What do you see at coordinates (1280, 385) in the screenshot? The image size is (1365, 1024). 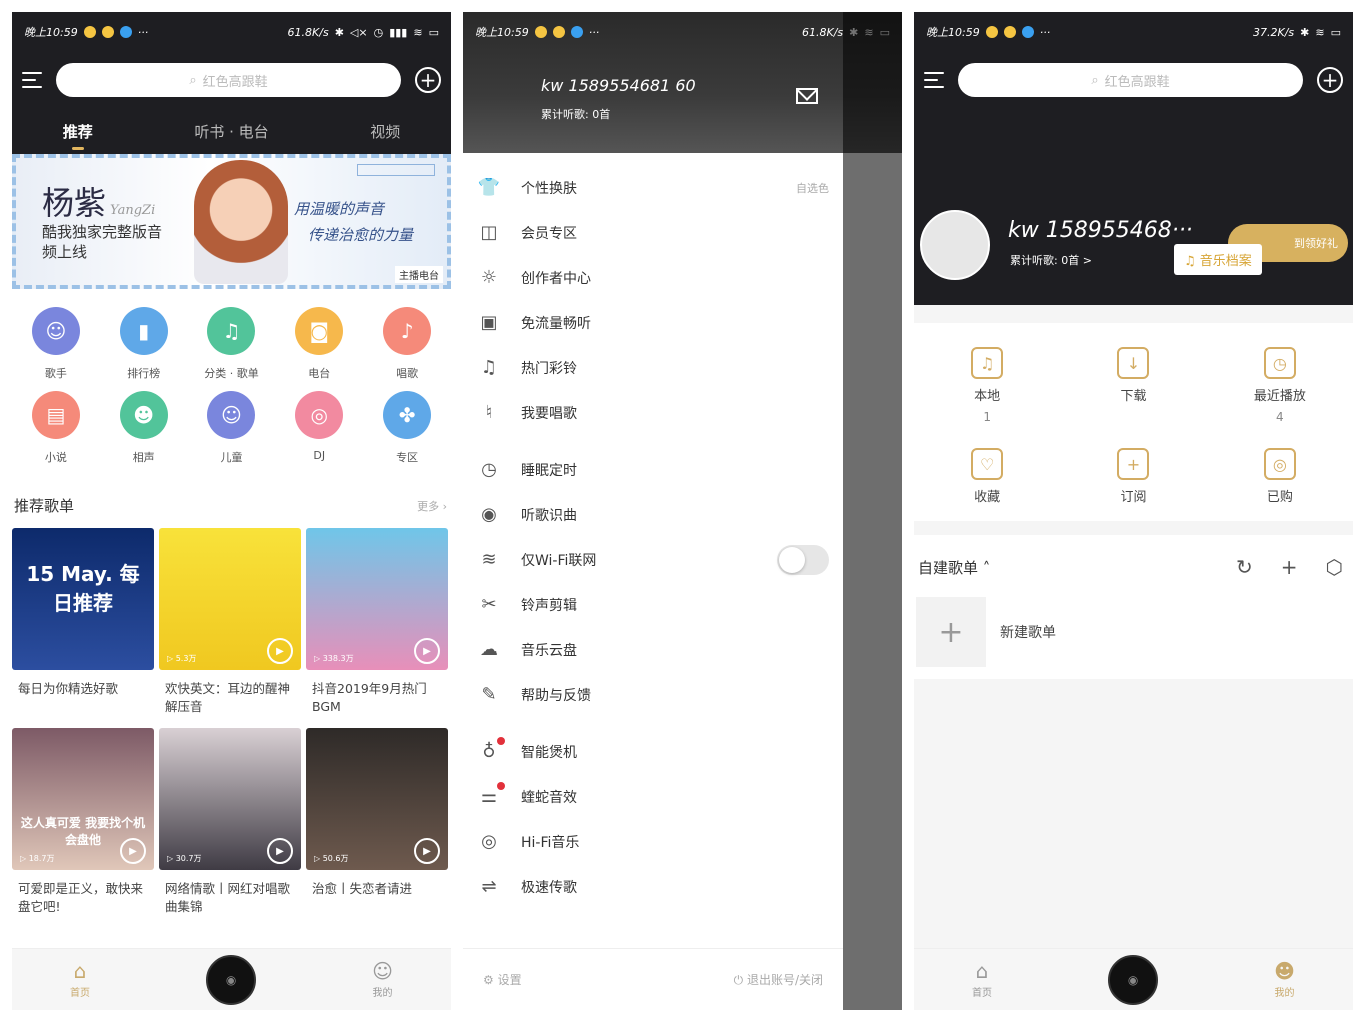 I see `quick-access-item: ◷ 最近播放 4` at bounding box center [1280, 385].